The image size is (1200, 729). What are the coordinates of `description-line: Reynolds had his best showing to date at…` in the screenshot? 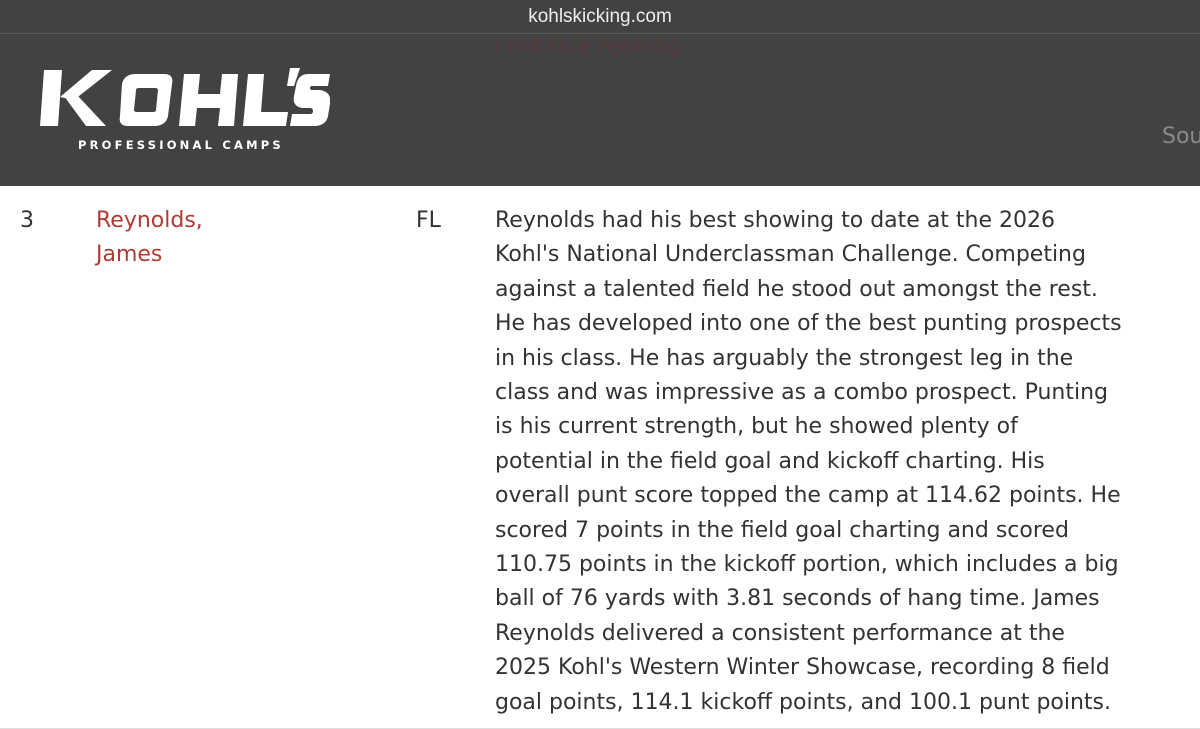 It's located at (775, 220).